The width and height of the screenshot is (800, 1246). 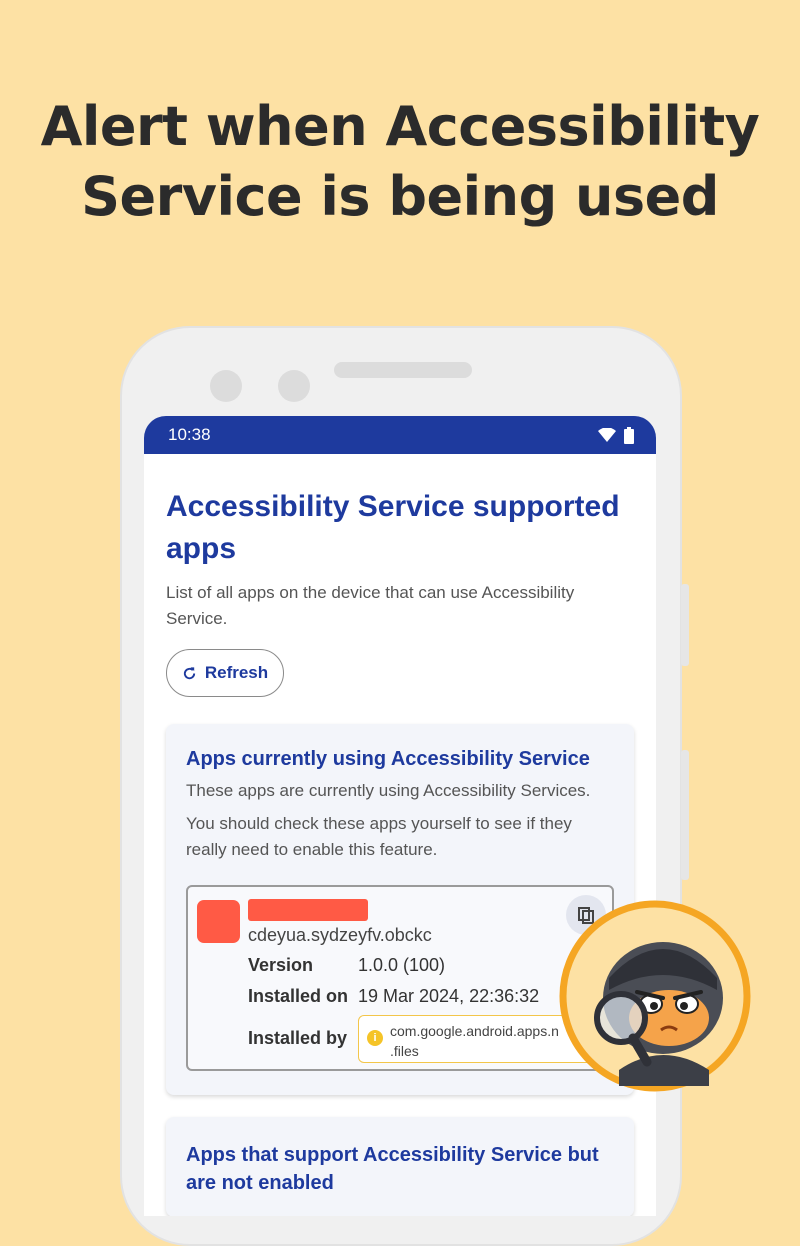 What do you see at coordinates (346, 965) in the screenshot?
I see `version-row: Version 1.0.0 (100)` at bounding box center [346, 965].